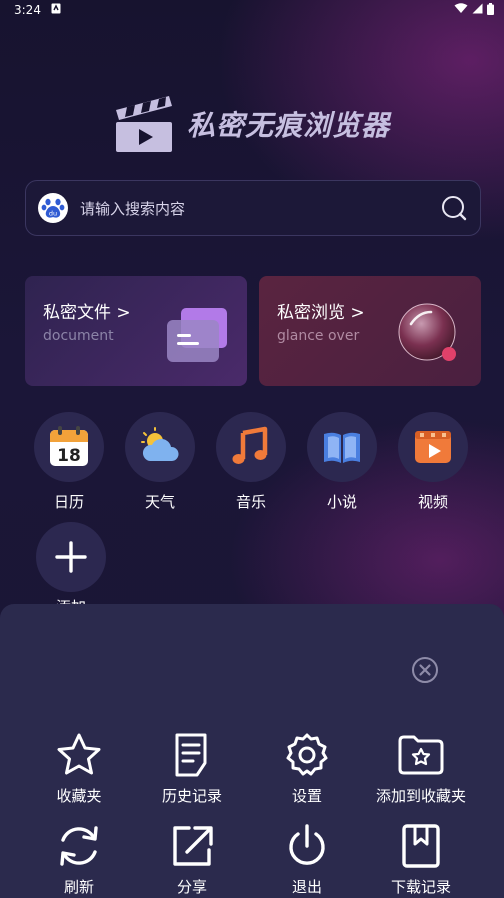 The width and height of the screenshot is (504, 898). What do you see at coordinates (159, 502) in the screenshot?
I see `app-weather-label: 天气` at bounding box center [159, 502].